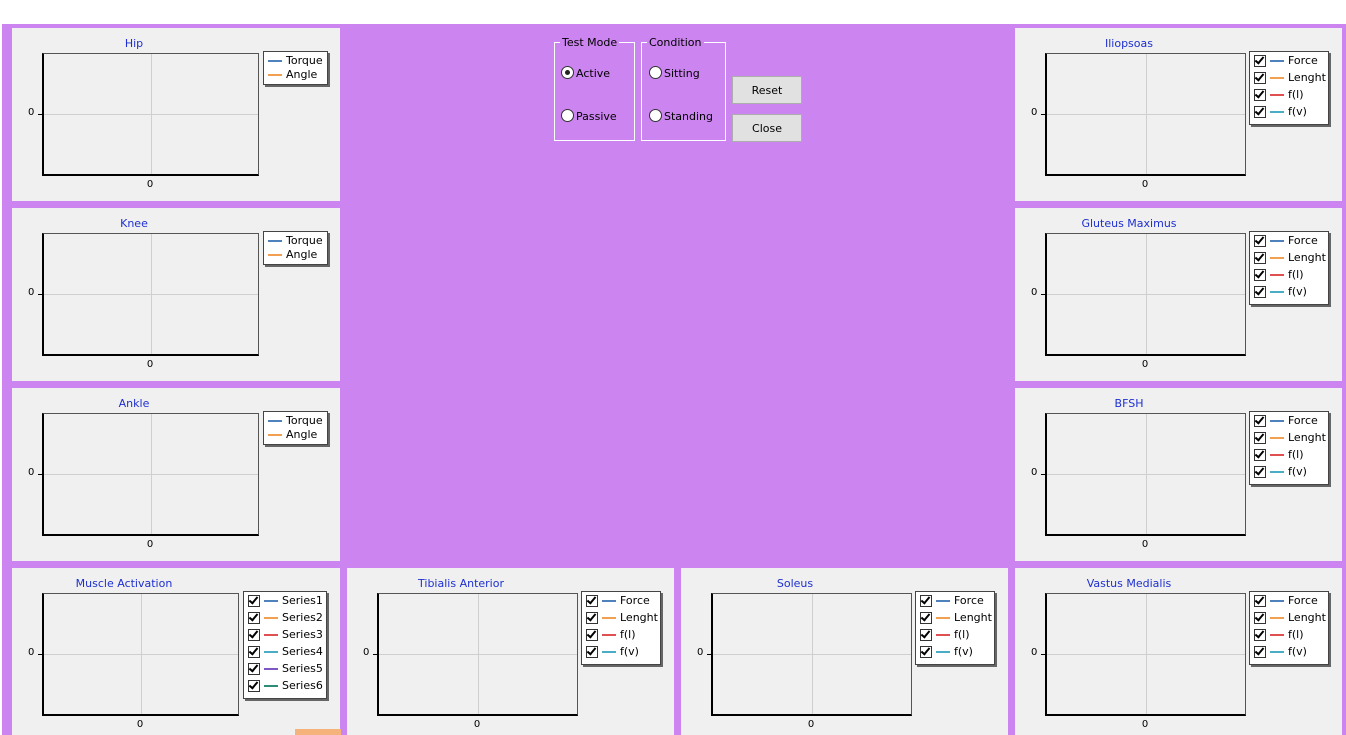 The height and width of the screenshot is (735, 1346). I want to click on chart-panel-tibialis-anterior: Tibialis Anterior 0 0 Force Lenght f(l) f(v), so click(510, 651).